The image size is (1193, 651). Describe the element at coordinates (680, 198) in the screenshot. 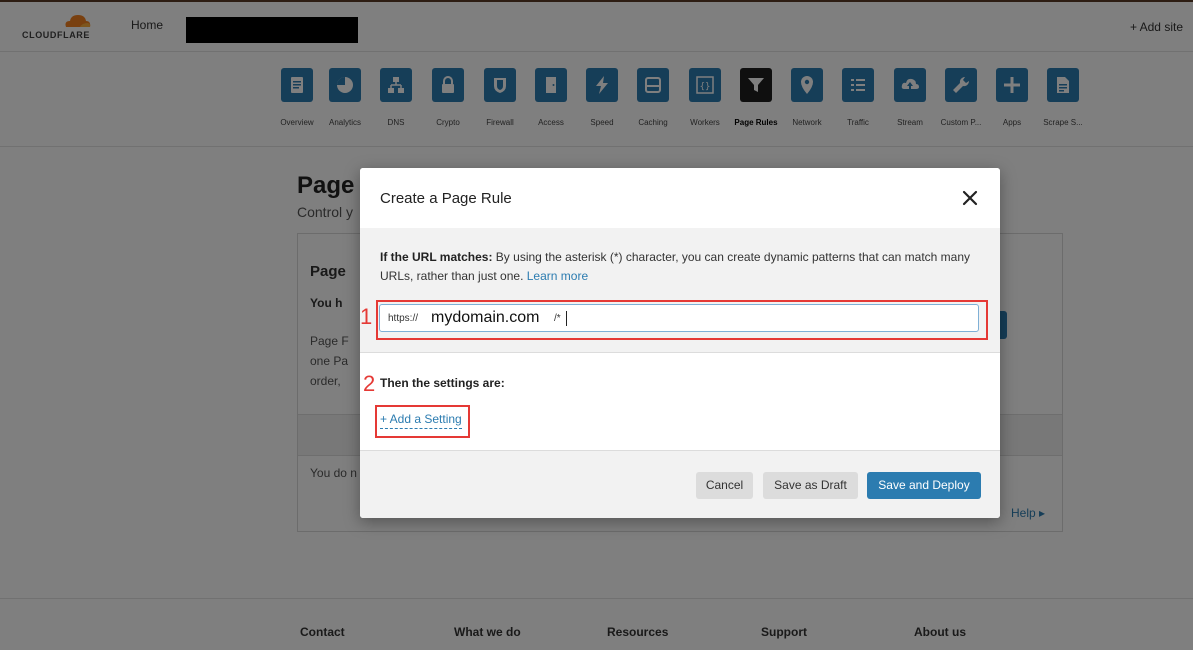

I see `dialog-header: Create a Page Rule` at that location.